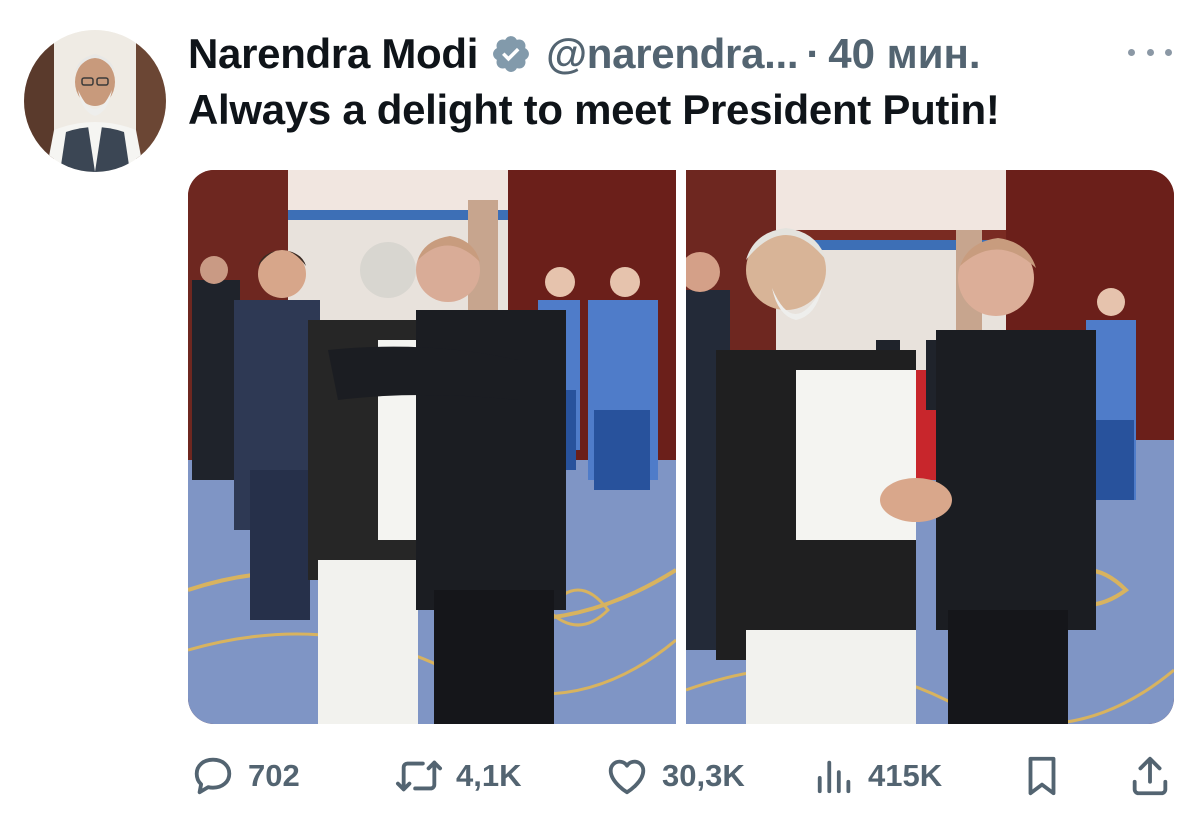  I want to click on retweet-button: 4,1K, so click(457, 776).